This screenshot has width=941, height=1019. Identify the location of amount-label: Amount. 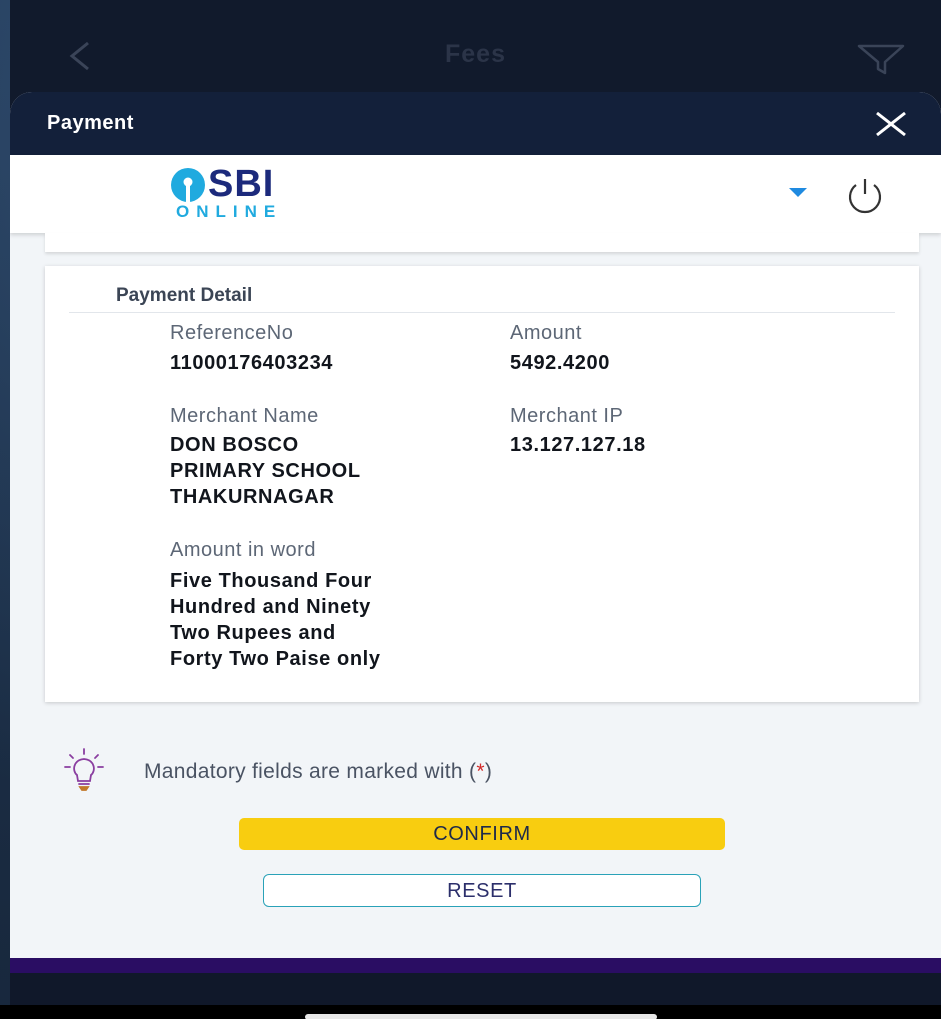
(546, 333).